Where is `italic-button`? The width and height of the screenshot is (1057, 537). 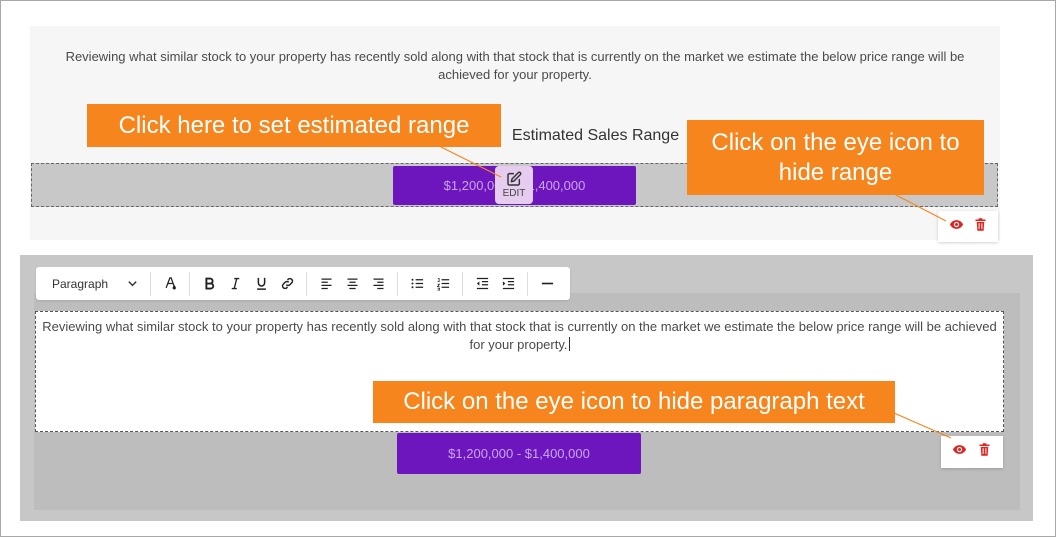 italic-button is located at coordinates (235, 284).